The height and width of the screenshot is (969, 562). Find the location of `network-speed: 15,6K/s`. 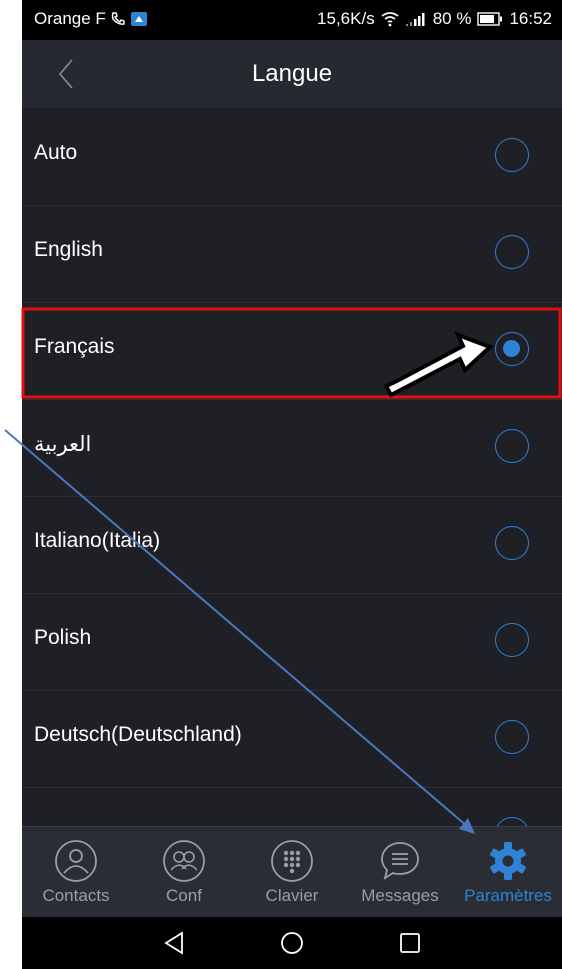

network-speed: 15,6K/s is located at coordinates (346, 18).